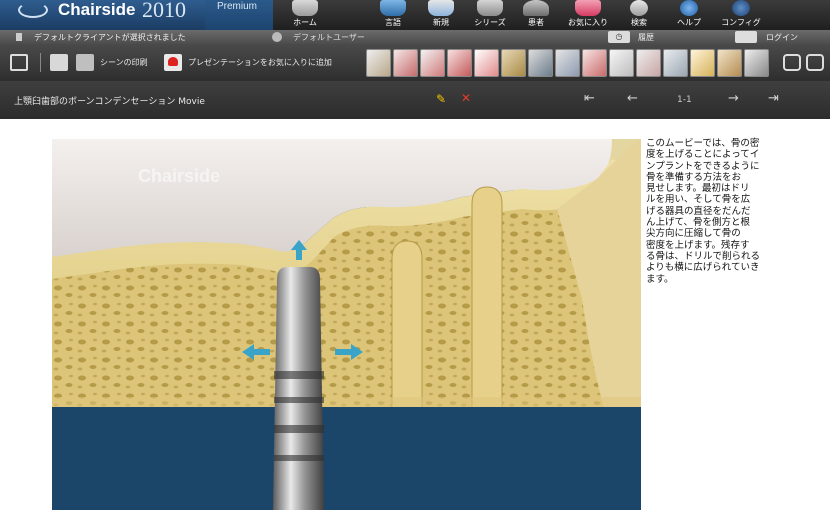 The height and width of the screenshot is (510, 830). What do you see at coordinates (305, 8) in the screenshot?
I see `home-icon` at bounding box center [305, 8].